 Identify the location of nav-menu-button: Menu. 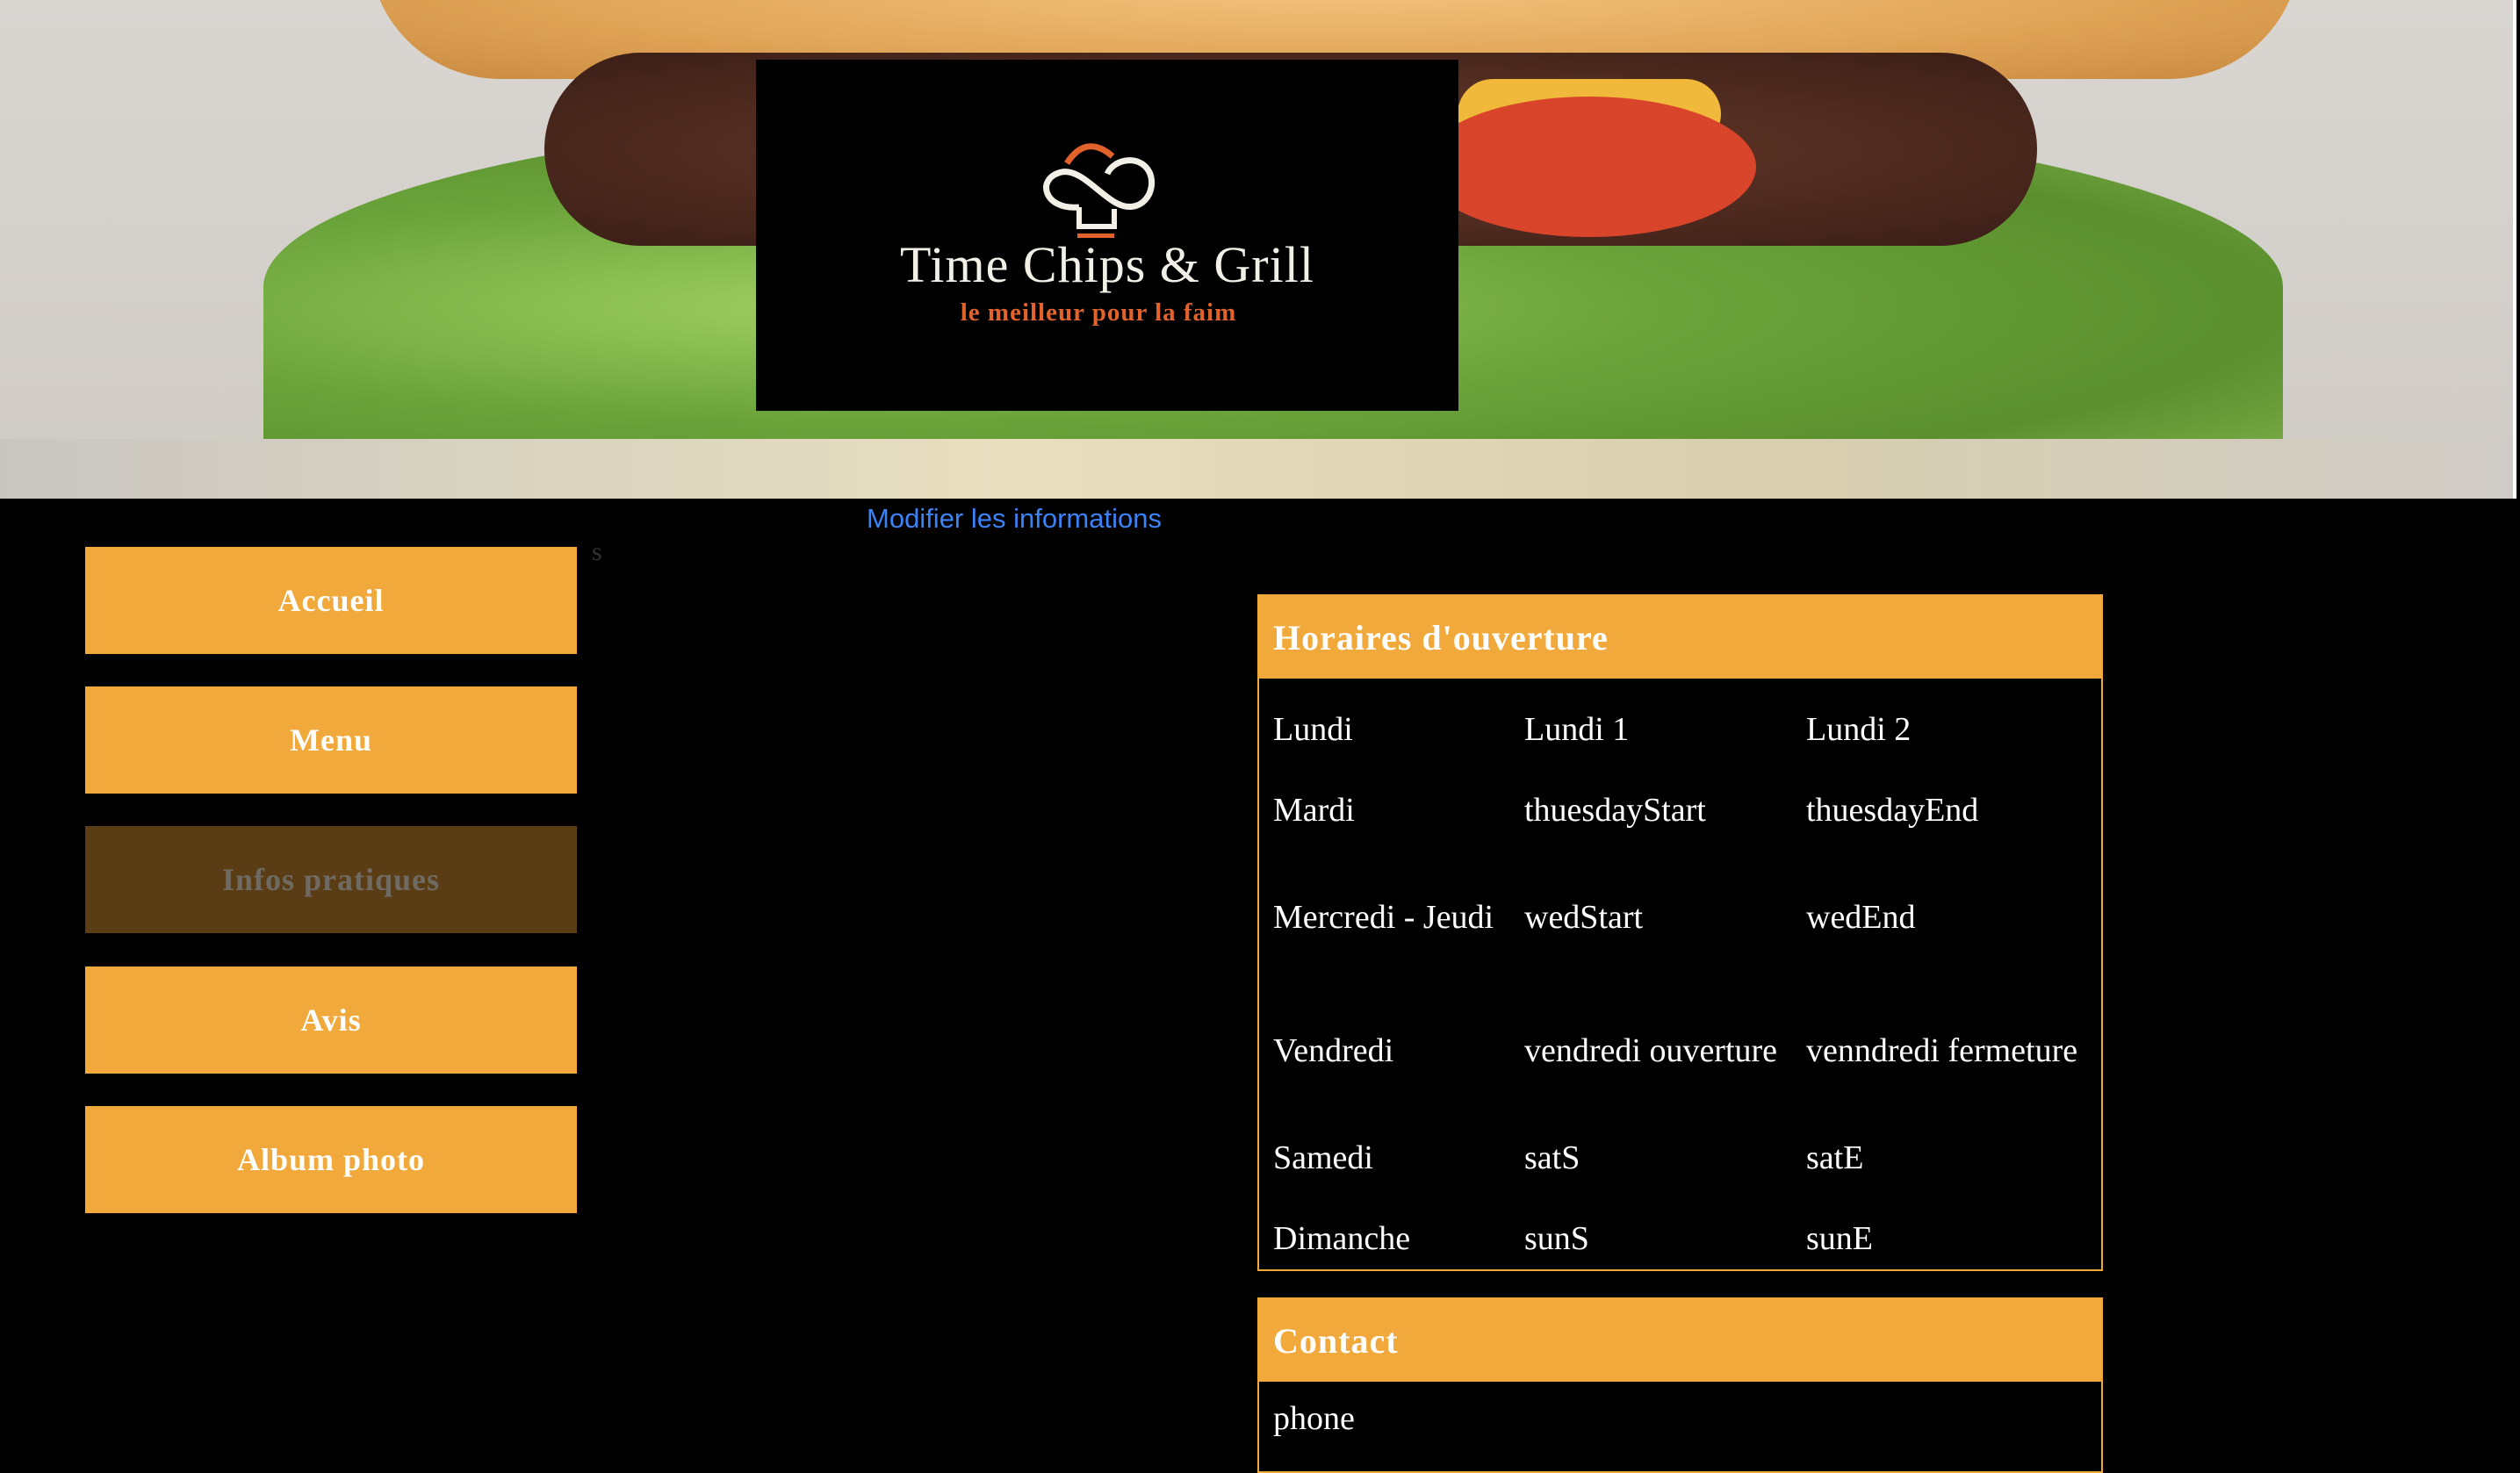
(331, 740).